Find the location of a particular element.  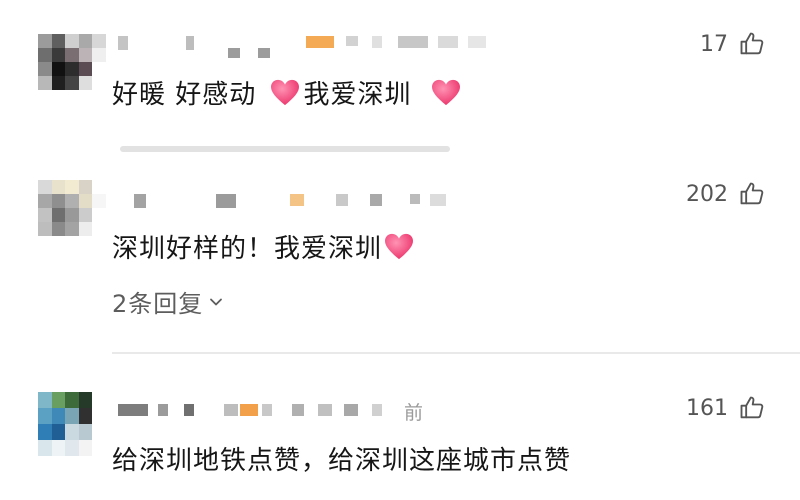

like-button: 161 is located at coordinates (726, 408).